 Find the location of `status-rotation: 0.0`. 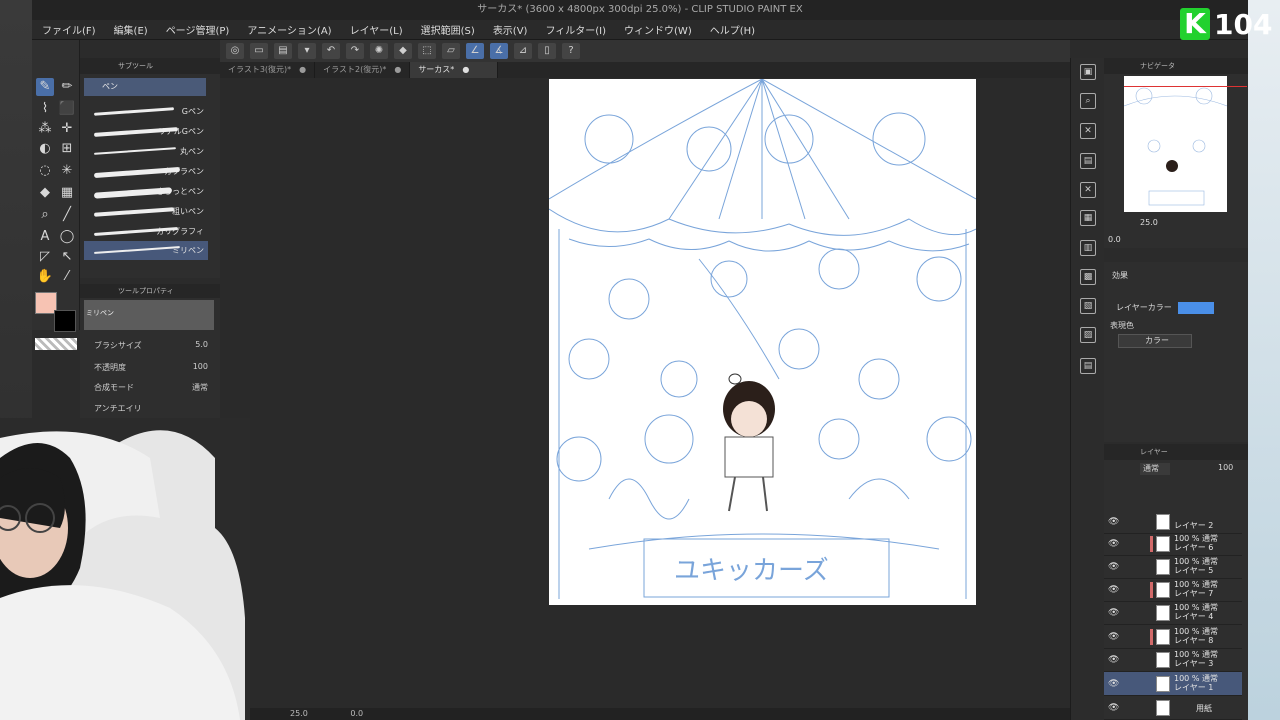

status-rotation: 0.0 is located at coordinates (356, 713).